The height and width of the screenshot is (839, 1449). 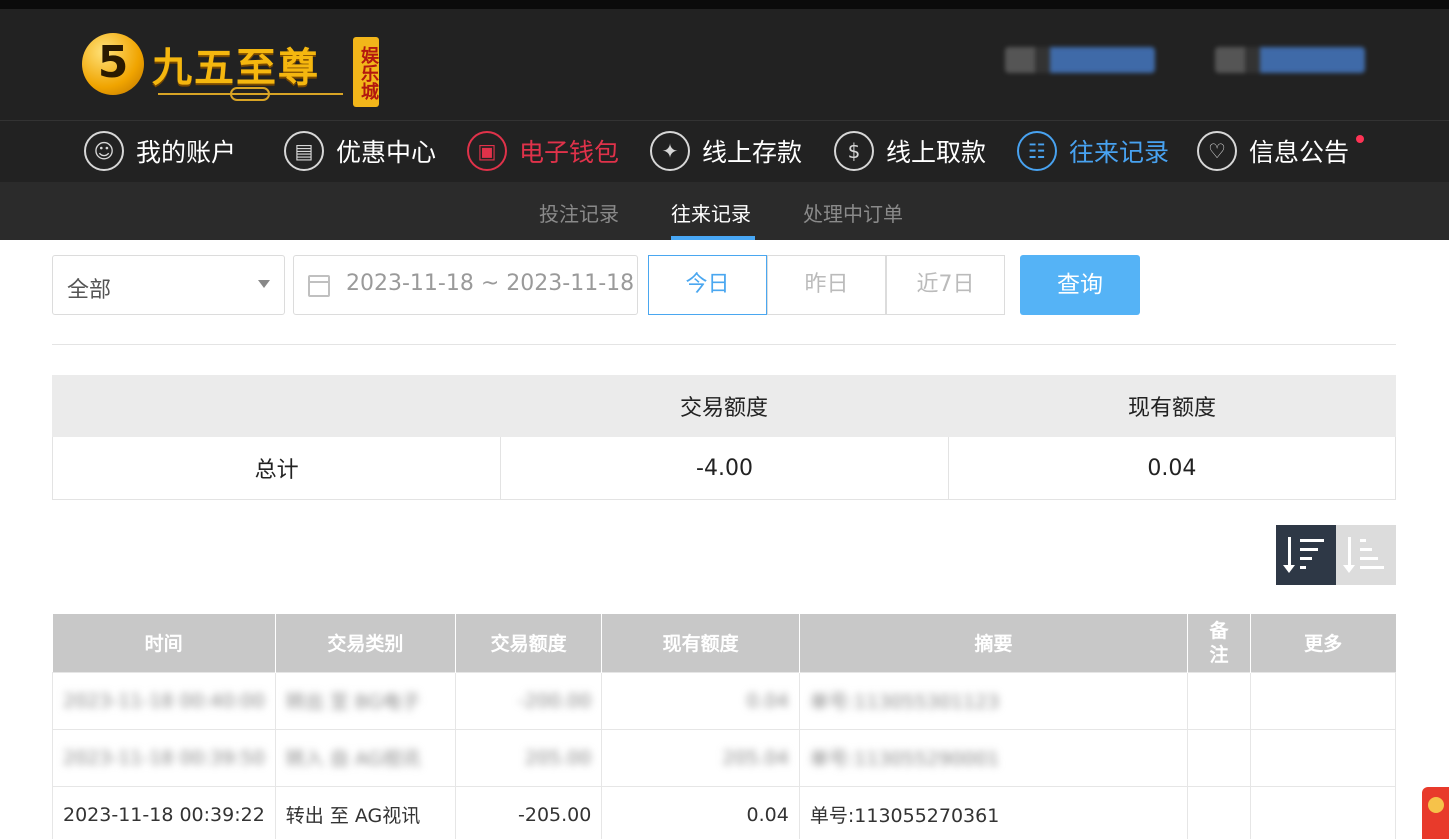 What do you see at coordinates (854, 151) in the screenshot?
I see `withdraw-icon: $` at bounding box center [854, 151].